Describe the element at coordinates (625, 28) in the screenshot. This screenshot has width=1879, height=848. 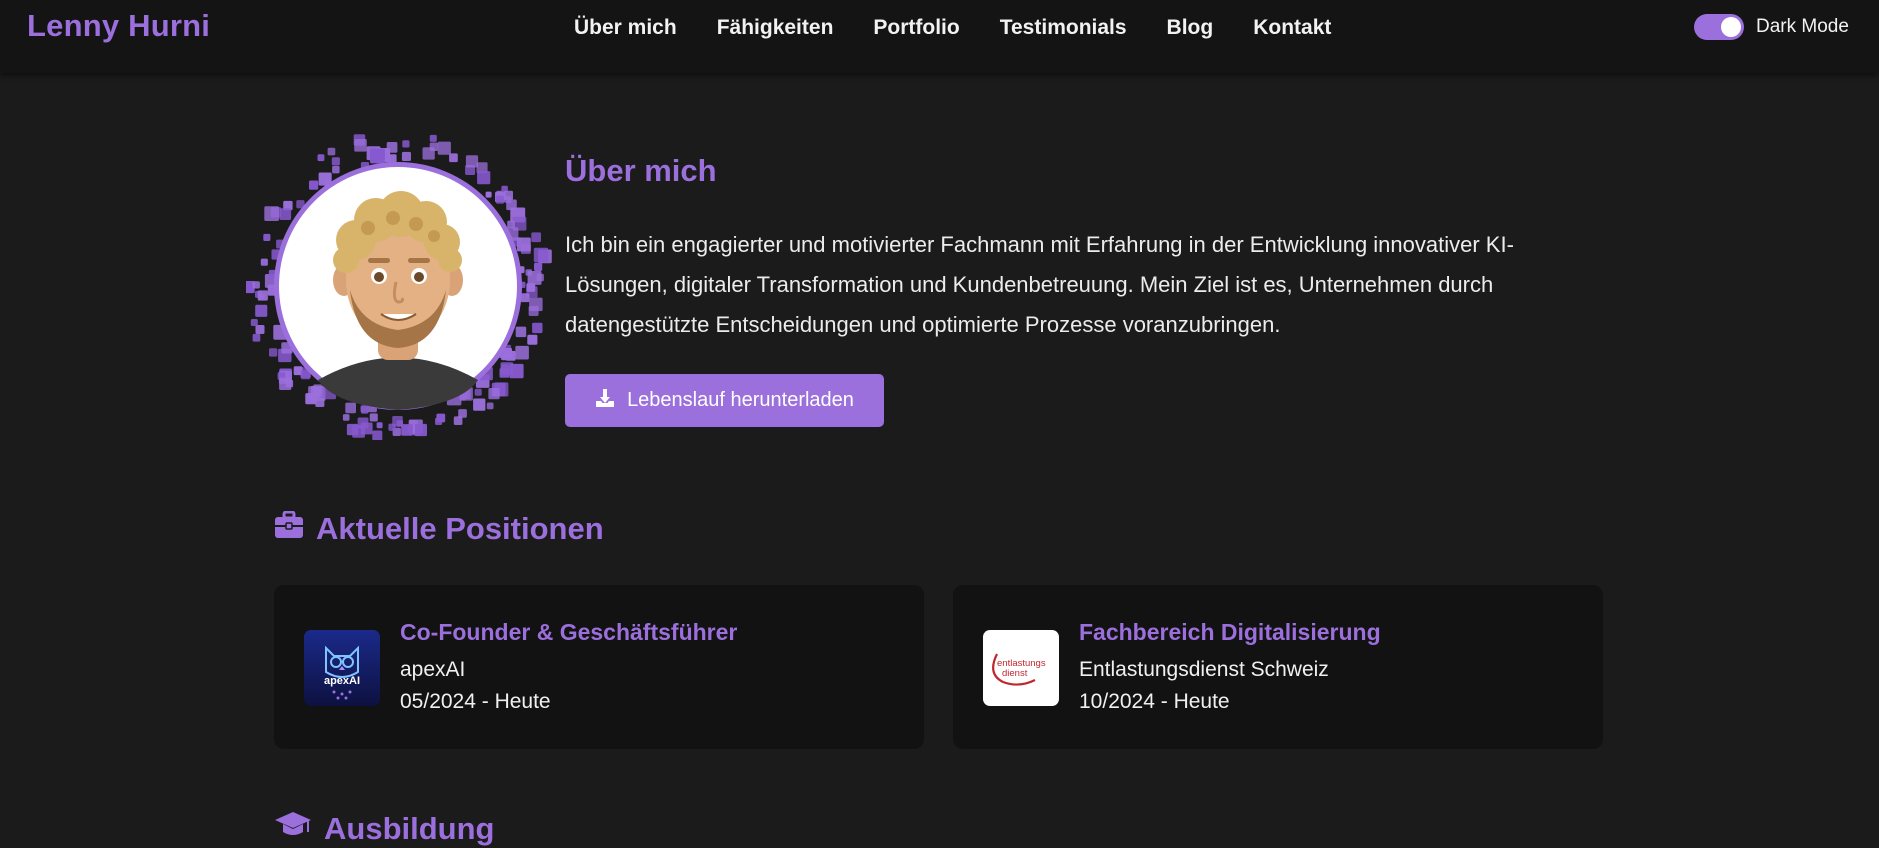
I see `nav-link-ueber-mich: Über mich` at that location.